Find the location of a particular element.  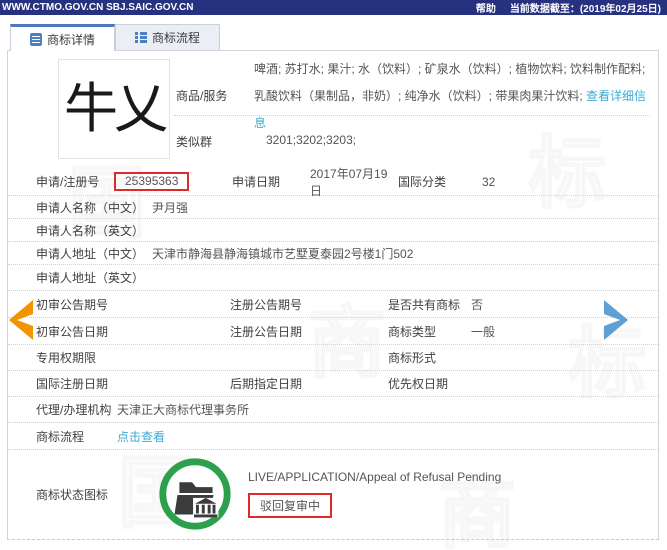

field-label: 商标形式 is located at coordinates (412, 358).